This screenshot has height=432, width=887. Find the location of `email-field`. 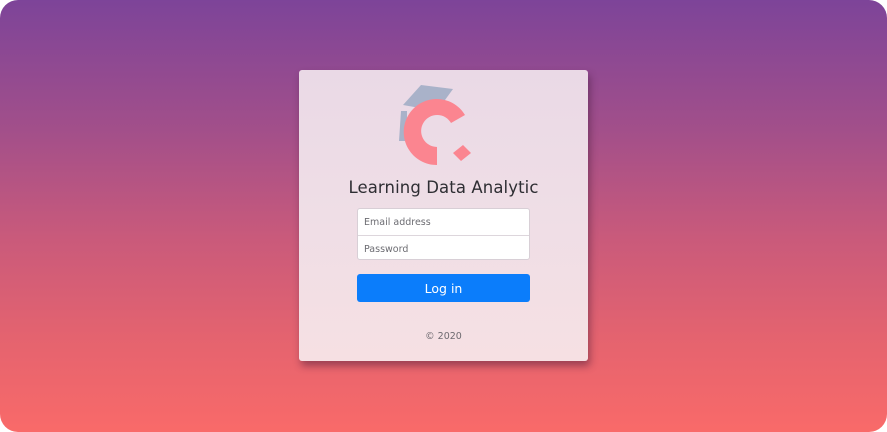

email-field is located at coordinates (443, 222).